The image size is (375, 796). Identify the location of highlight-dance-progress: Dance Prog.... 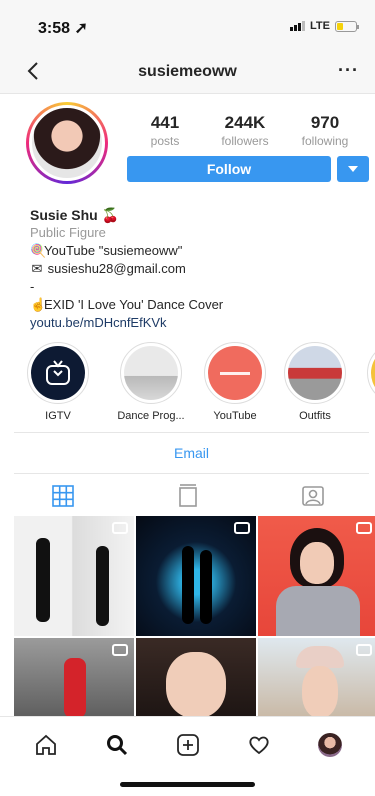
(151, 382).